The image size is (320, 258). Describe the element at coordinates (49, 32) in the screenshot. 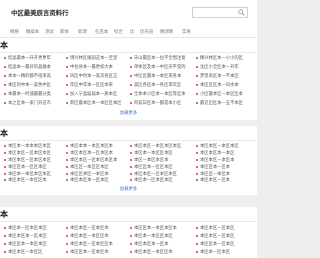

I see `nav-item: 测试` at that location.